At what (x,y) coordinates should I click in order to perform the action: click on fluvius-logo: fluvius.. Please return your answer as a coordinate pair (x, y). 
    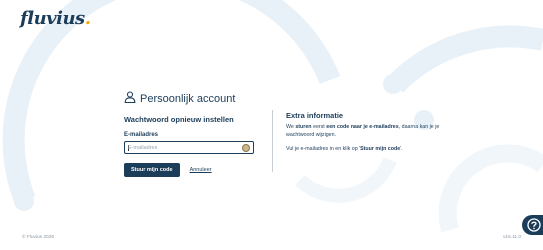
    Looking at the image, I should click on (55, 18).